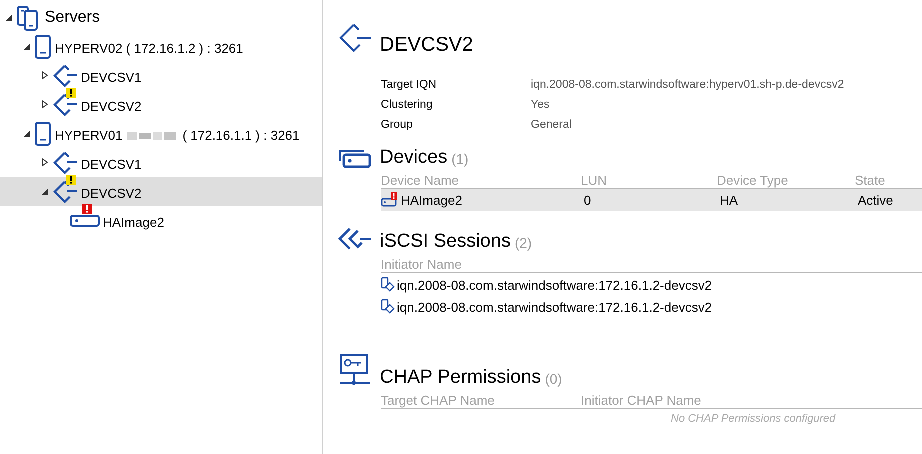 The width and height of the screenshot is (922, 454). What do you see at coordinates (414, 158) in the screenshot?
I see `section-title: Devices` at bounding box center [414, 158].